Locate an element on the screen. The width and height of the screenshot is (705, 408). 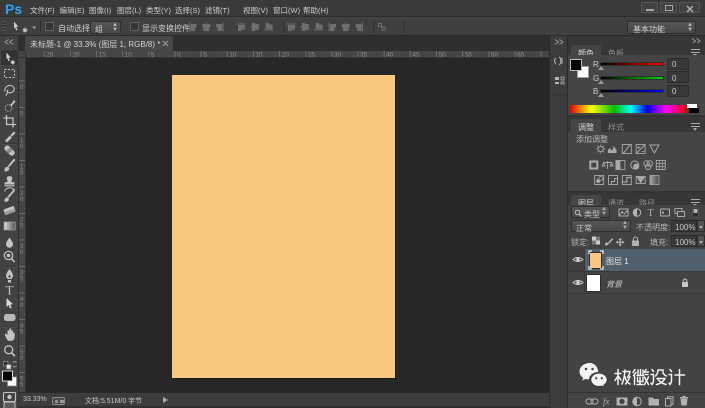
svg-text: fx is located at coordinates (606, 402).